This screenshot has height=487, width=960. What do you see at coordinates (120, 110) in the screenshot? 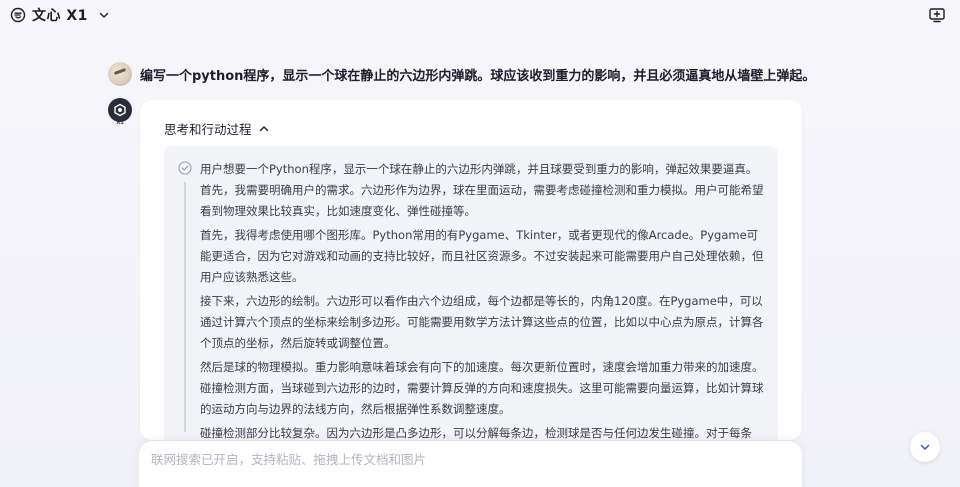
I see `assistant-logo-icon` at bounding box center [120, 110].